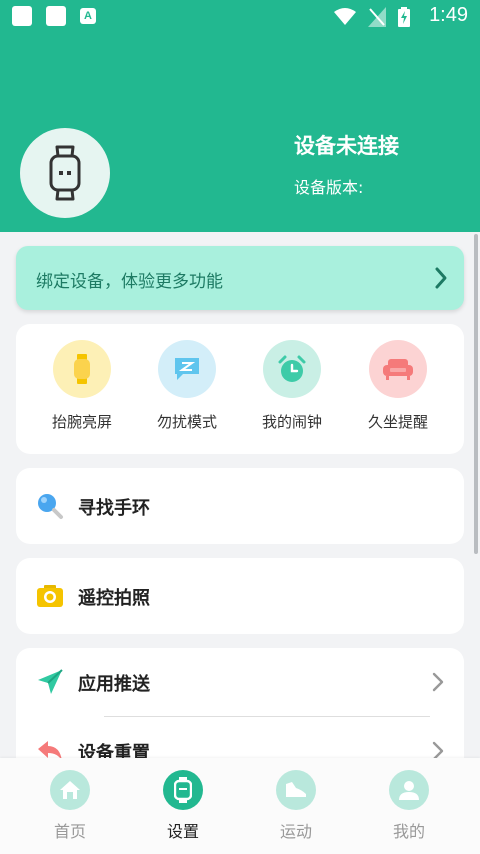 The image size is (480, 854). I want to click on remote-camera-label: 遥控拍照, so click(114, 598).